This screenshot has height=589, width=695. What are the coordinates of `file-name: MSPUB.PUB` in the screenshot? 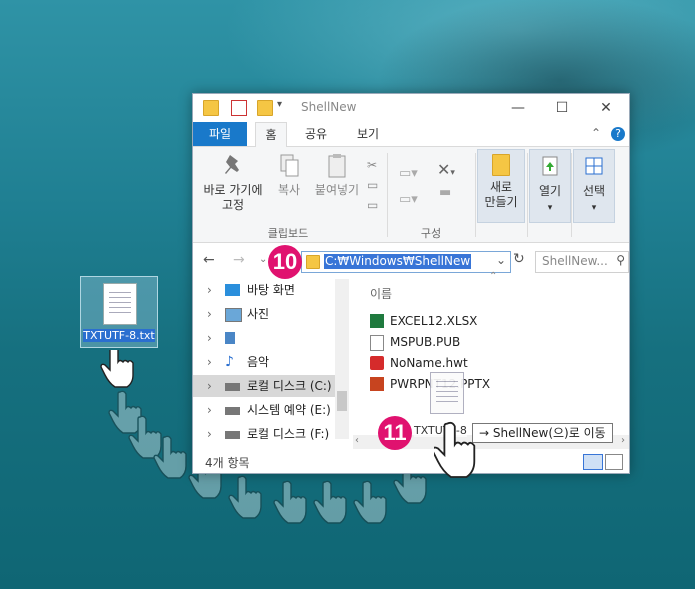 It's located at (425, 342).